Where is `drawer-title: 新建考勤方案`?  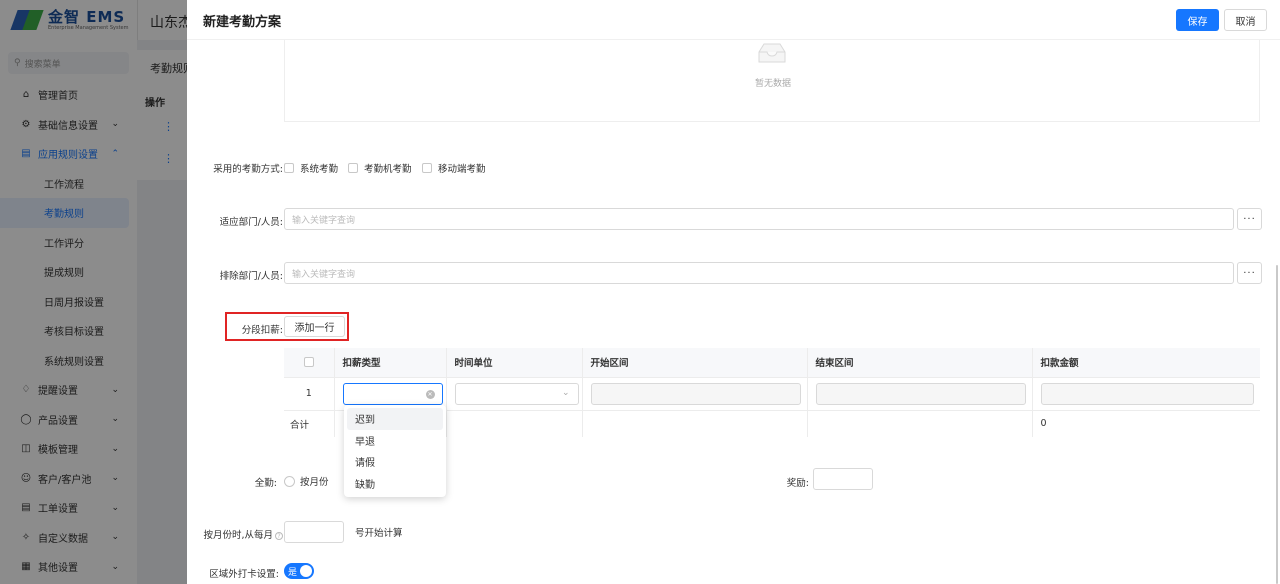 drawer-title: 新建考勤方案 is located at coordinates (242, 22).